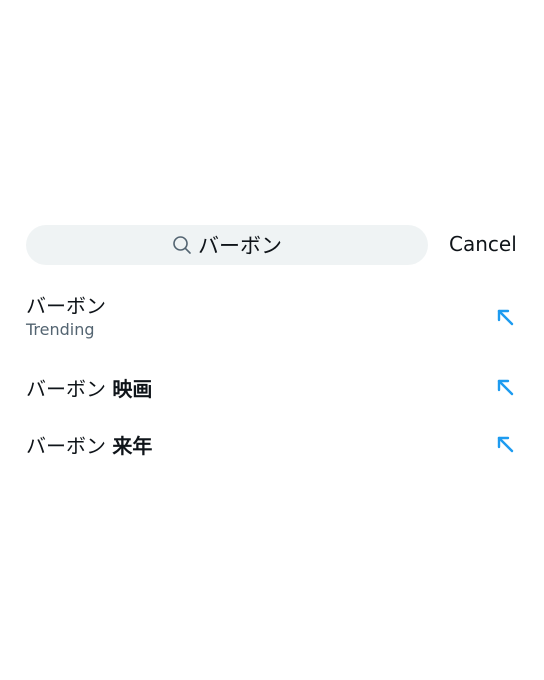 The width and height of the screenshot is (544, 680). I want to click on suggestion-item: バーボン Trending, so click(272, 320).